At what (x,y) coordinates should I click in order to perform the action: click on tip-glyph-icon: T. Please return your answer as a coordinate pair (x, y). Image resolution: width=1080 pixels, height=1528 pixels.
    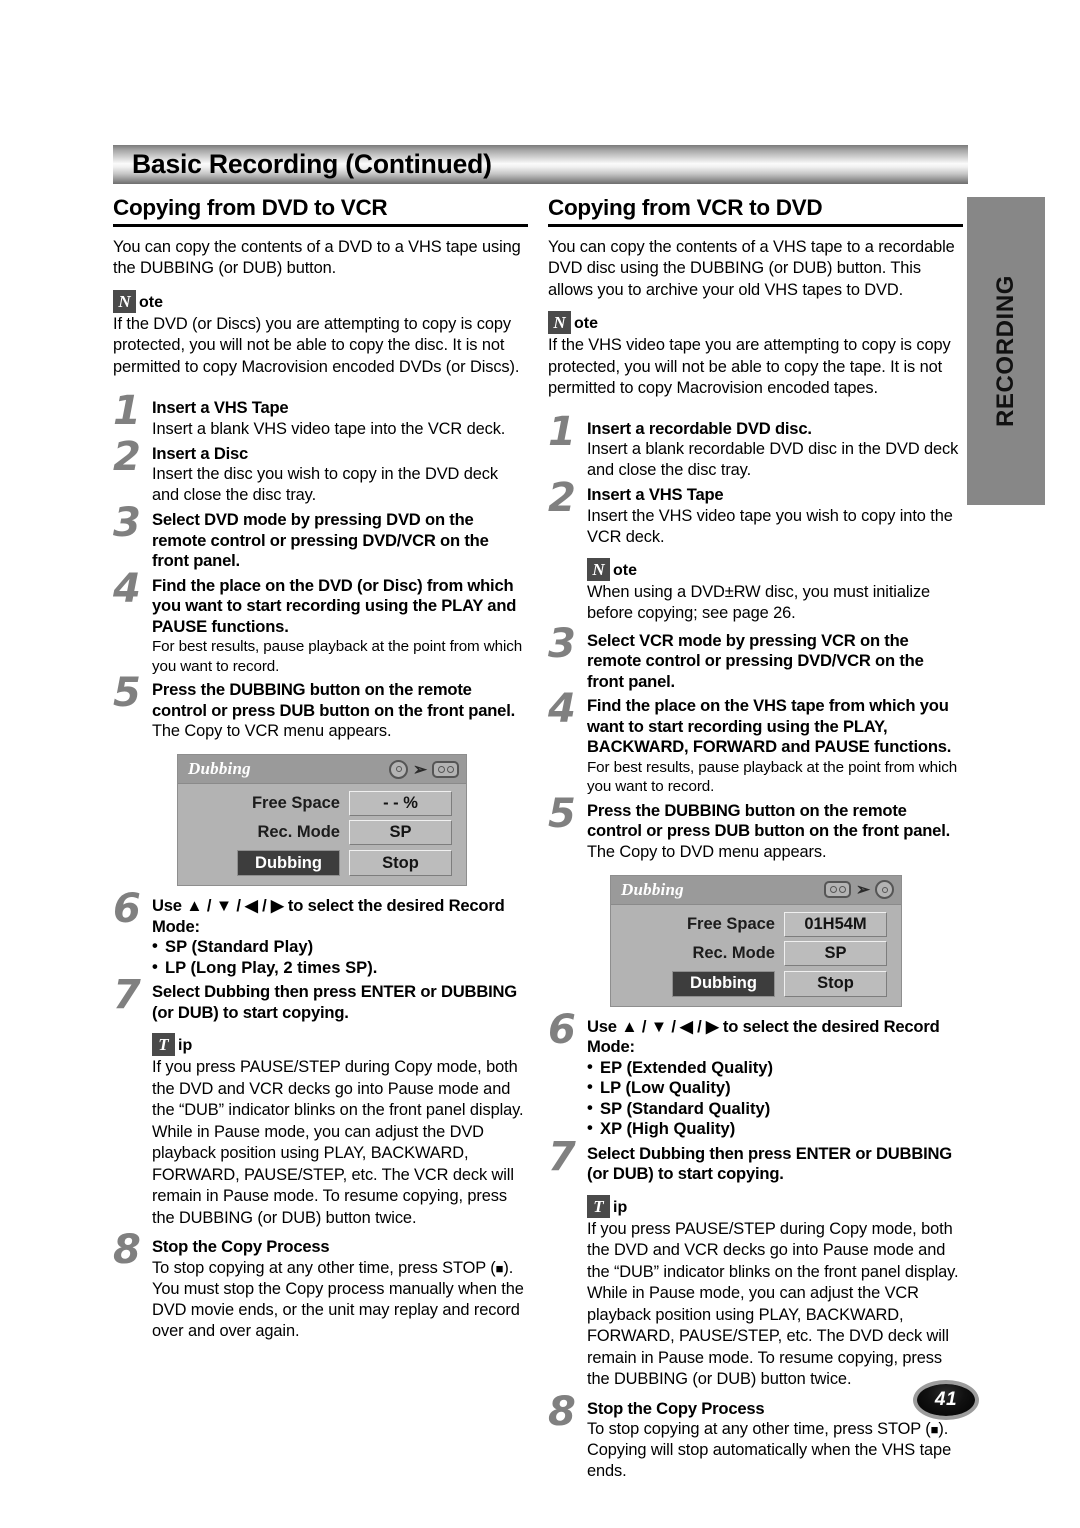
    Looking at the image, I should click on (163, 1045).